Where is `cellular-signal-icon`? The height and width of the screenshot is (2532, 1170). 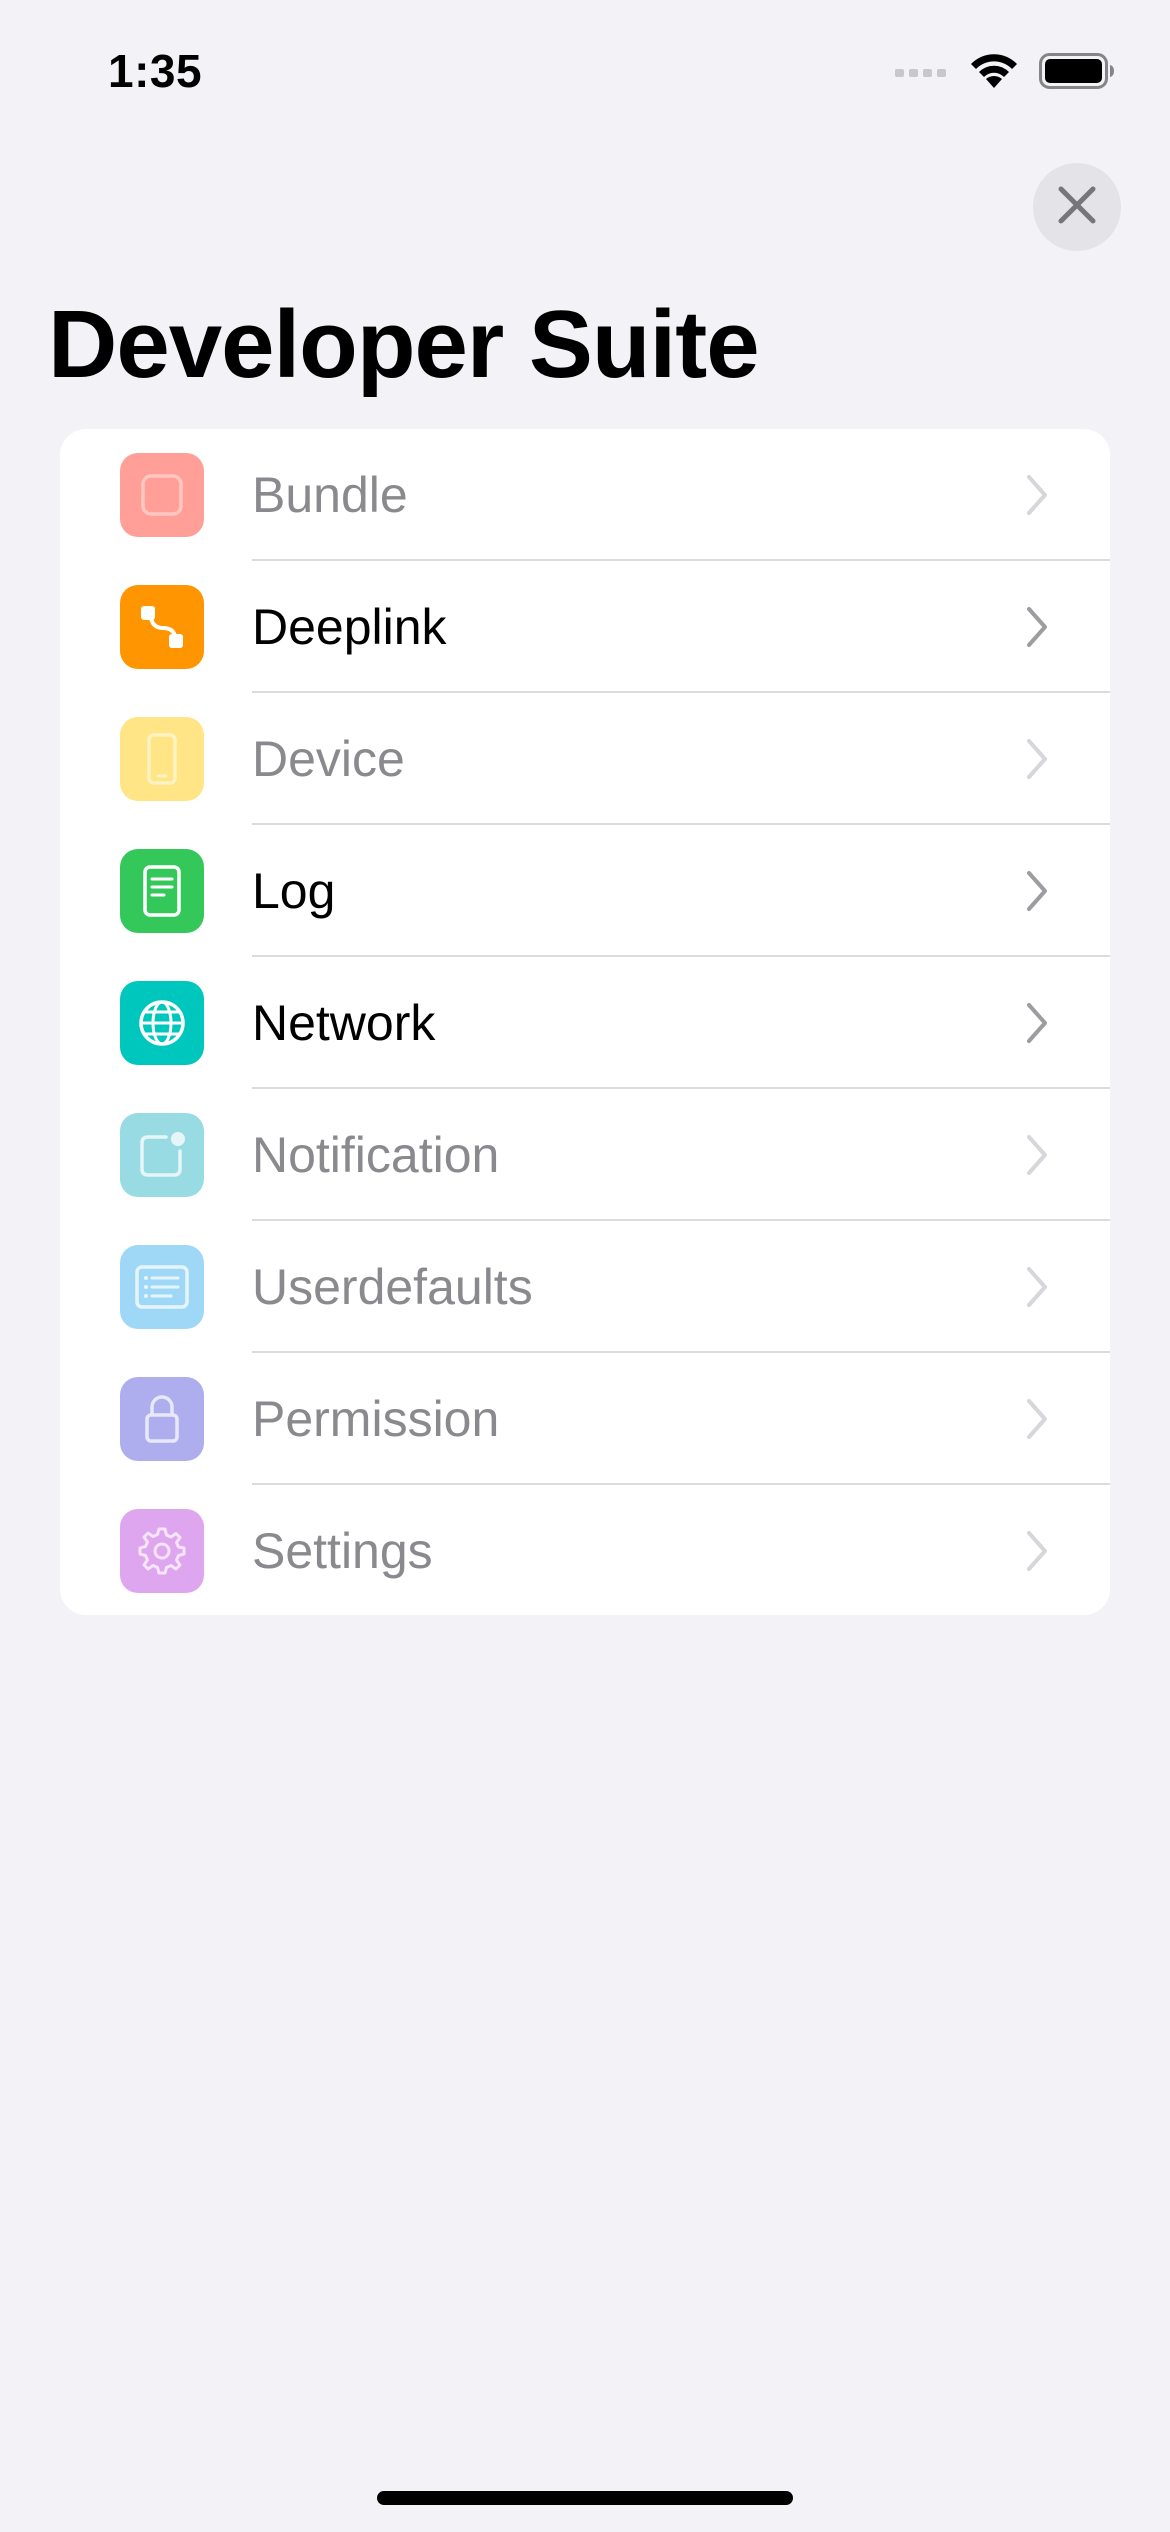
cellular-signal-icon is located at coordinates (922, 73).